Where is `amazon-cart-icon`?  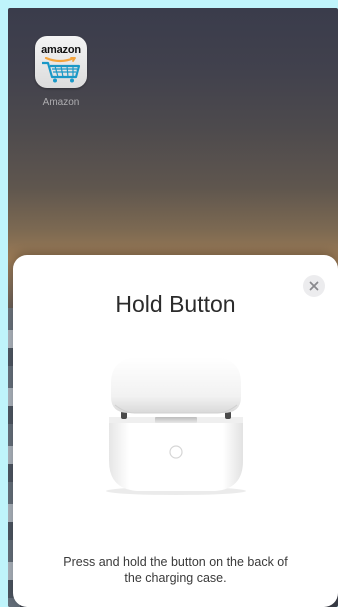 amazon-cart-icon is located at coordinates (61, 70).